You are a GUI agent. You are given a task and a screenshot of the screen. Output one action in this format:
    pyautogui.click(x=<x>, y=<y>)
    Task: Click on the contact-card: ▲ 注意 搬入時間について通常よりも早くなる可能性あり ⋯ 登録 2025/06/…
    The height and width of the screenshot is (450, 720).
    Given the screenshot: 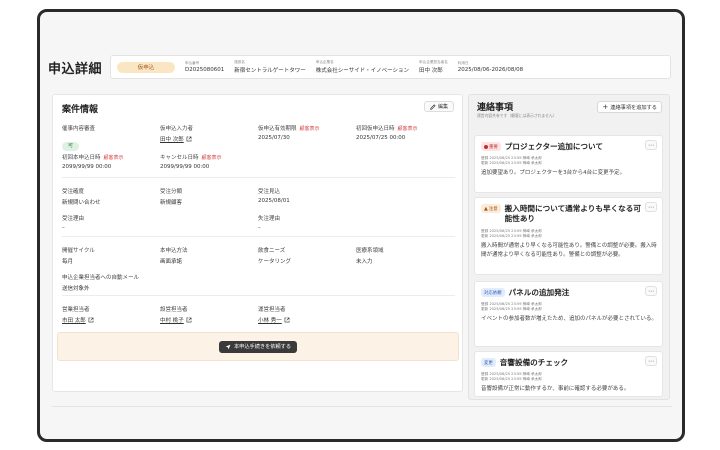 What is the action you would take?
    pyautogui.click(x=568, y=236)
    